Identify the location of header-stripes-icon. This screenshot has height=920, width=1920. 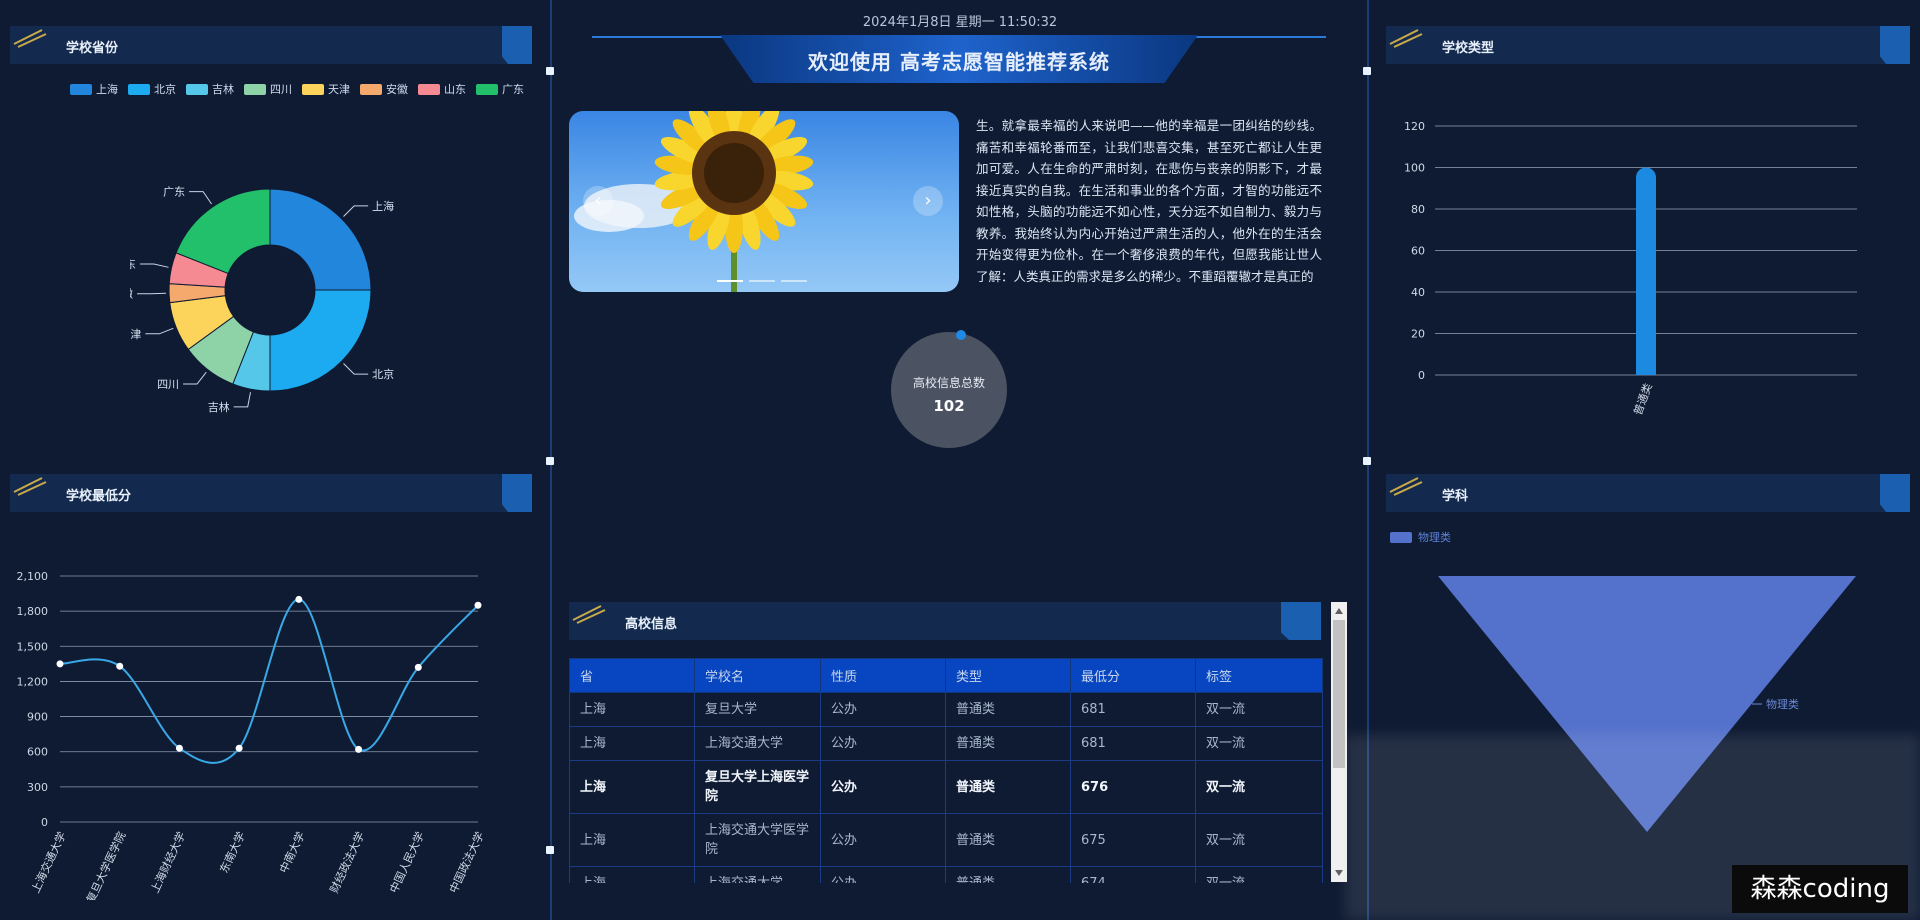
(1406, 38).